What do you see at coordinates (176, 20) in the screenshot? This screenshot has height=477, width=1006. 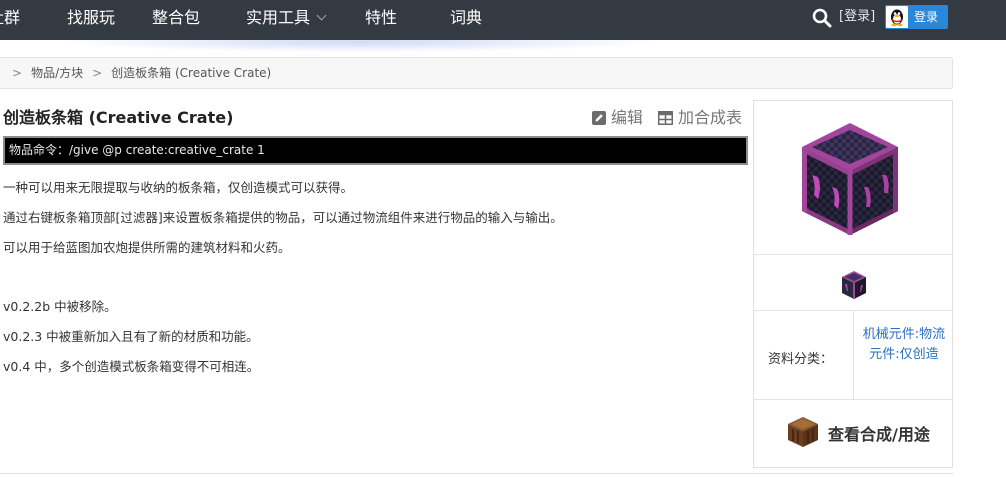 I see `nav-item-modpacks: 整合包` at bounding box center [176, 20].